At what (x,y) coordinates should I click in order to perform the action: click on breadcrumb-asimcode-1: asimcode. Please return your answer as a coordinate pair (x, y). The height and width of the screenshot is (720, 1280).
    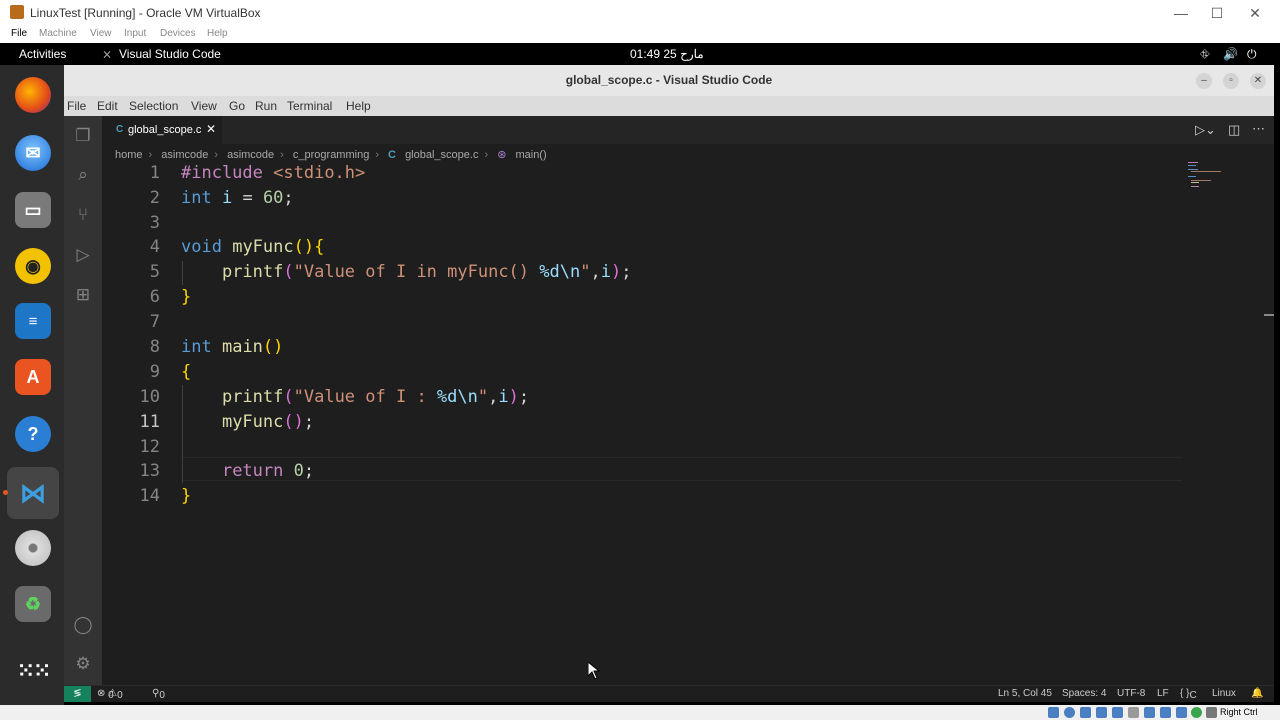
    Looking at the image, I should click on (184, 155).